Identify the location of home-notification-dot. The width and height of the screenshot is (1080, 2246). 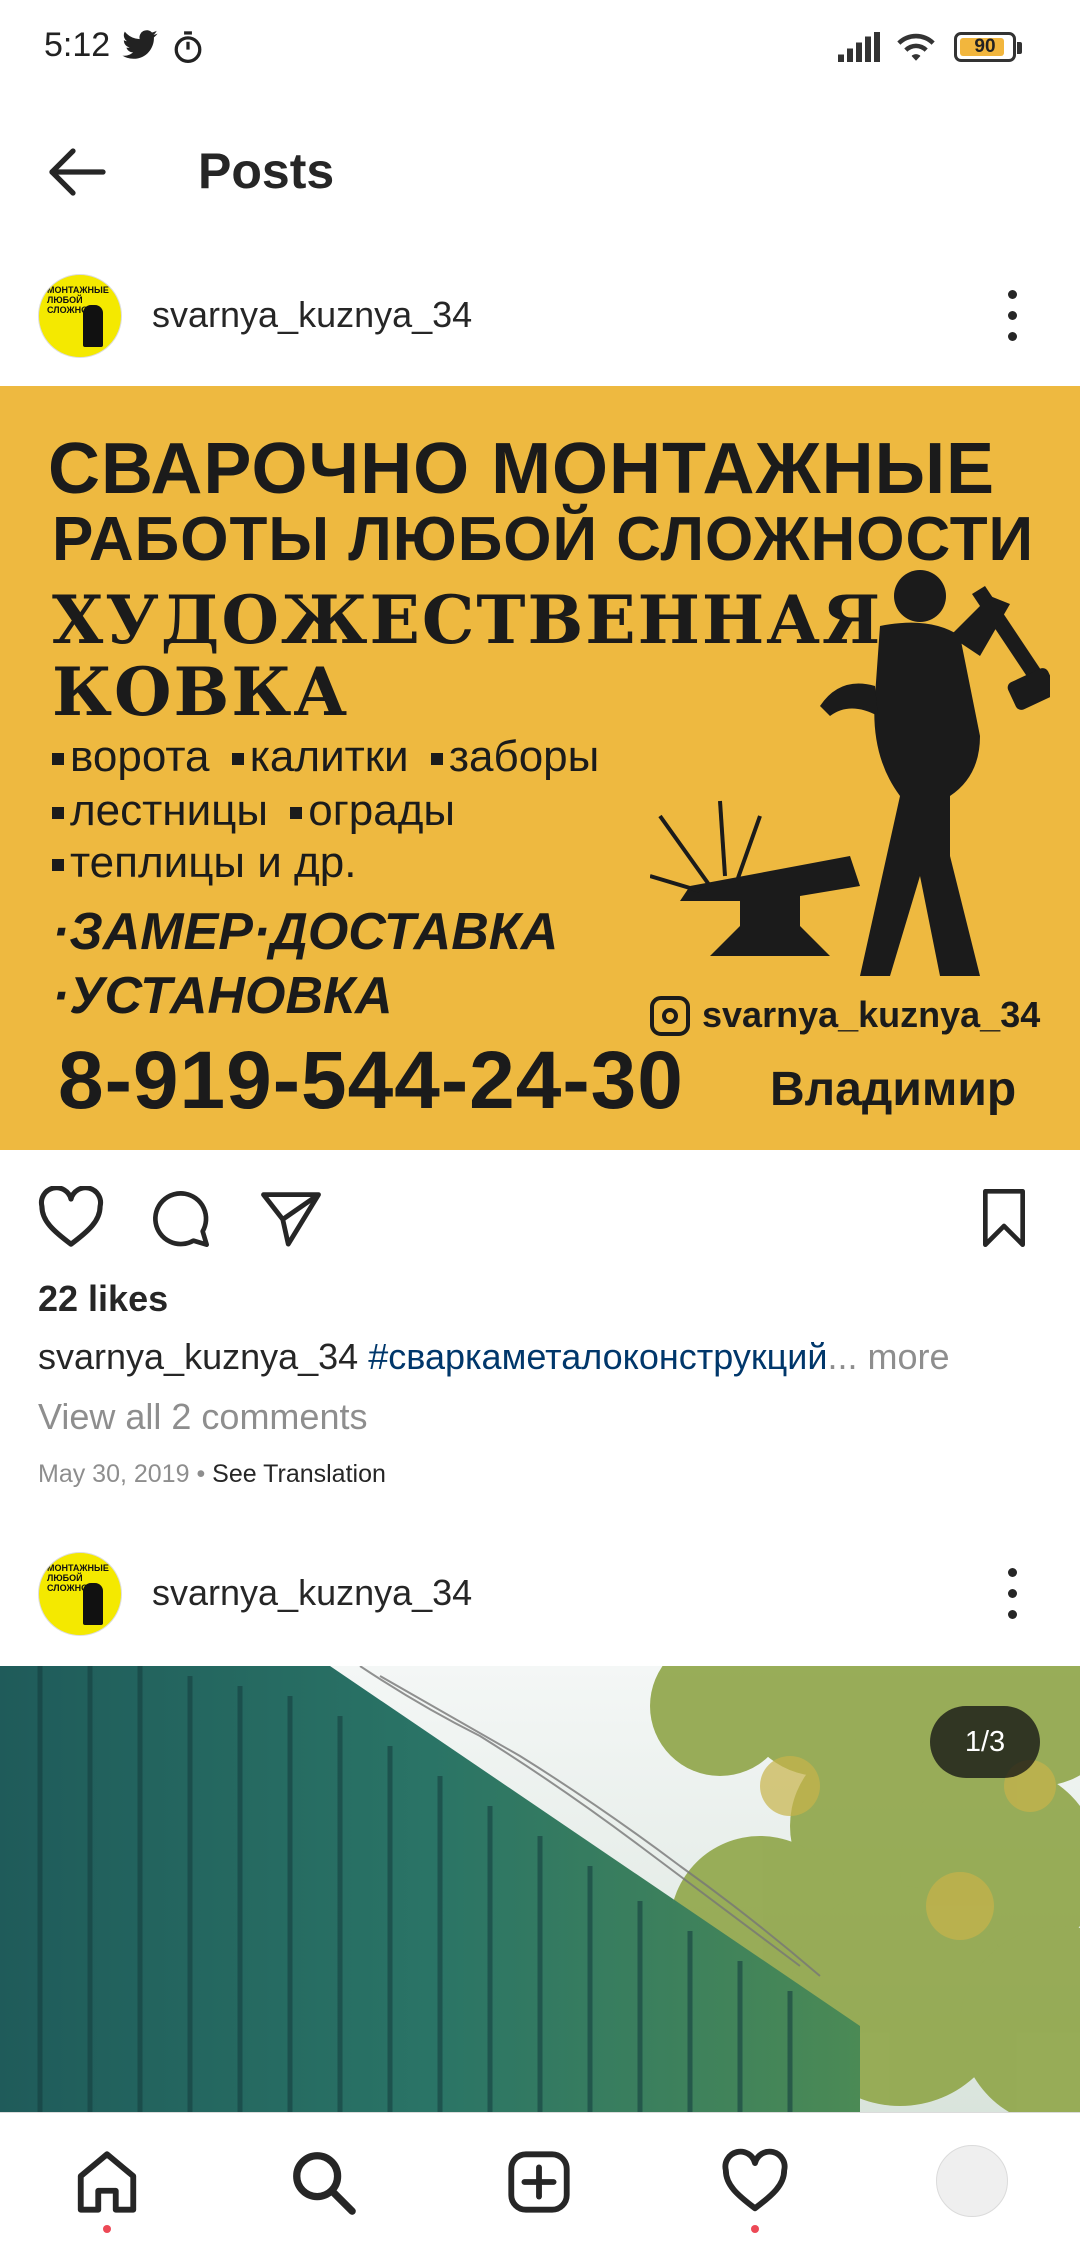
(107, 2229).